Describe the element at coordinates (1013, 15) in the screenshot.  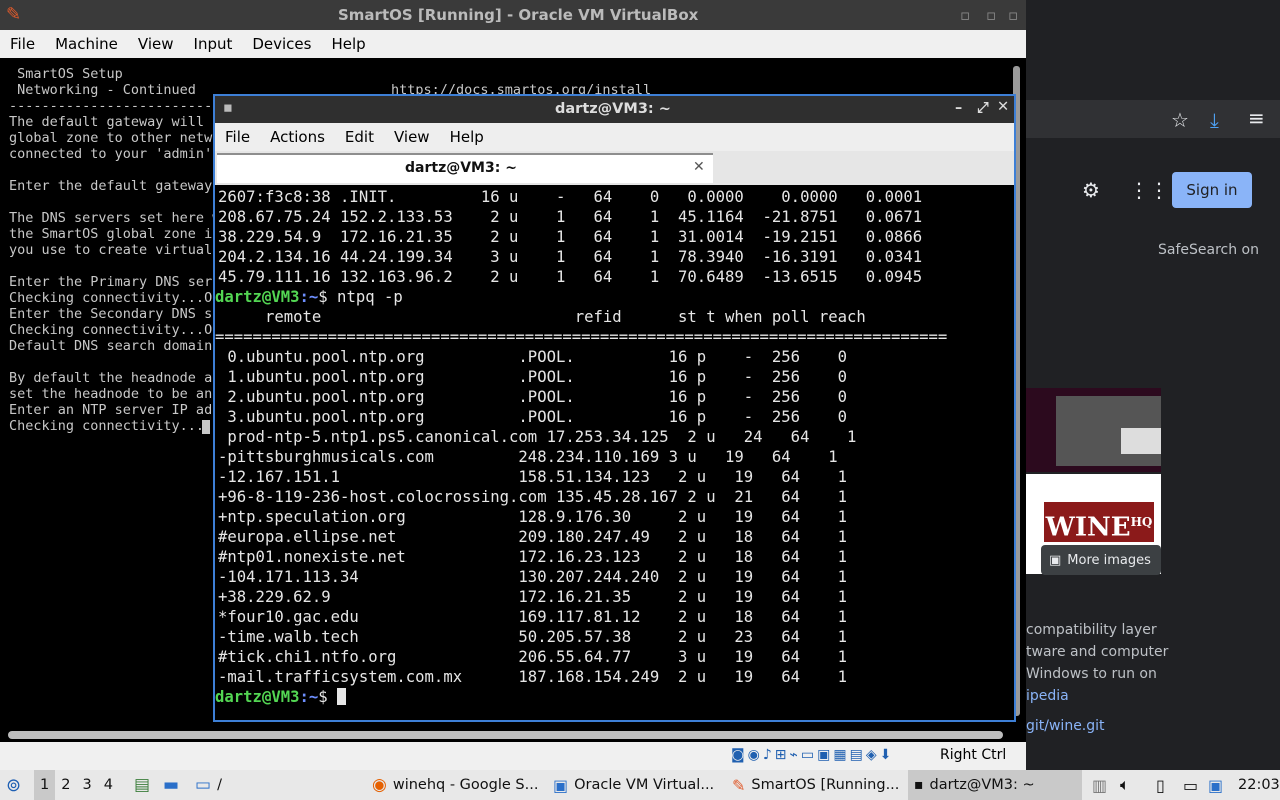
I see `close-icon: ▫` at that location.